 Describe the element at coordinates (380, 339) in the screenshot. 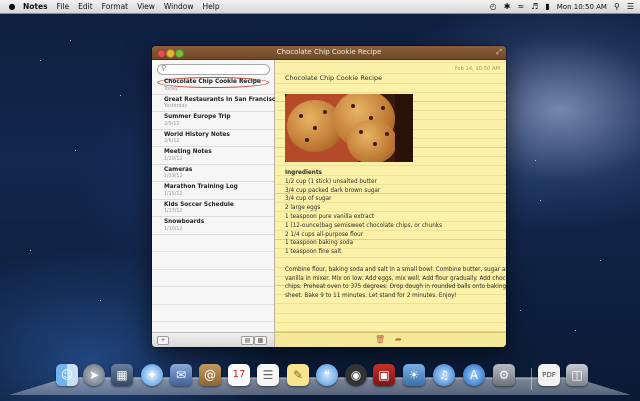

I see `trash-icon: 🗑` at that location.